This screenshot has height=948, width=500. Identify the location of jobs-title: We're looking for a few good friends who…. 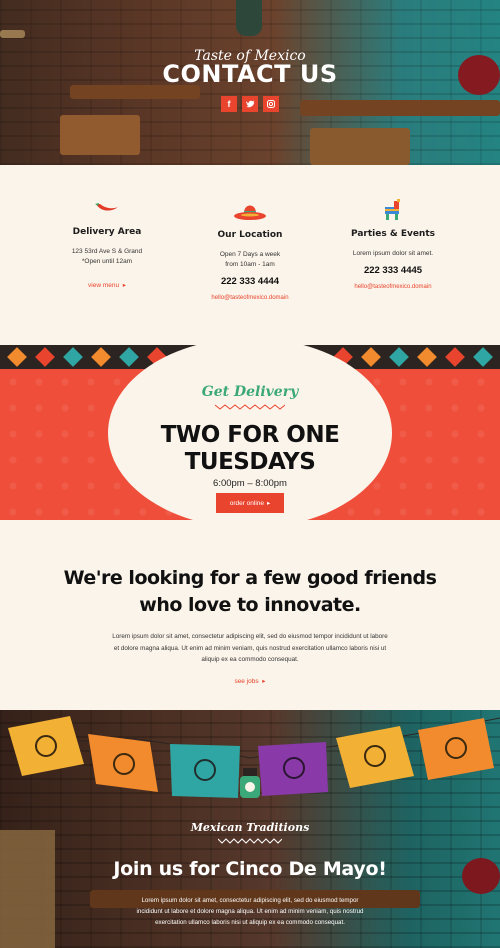
(250, 592).